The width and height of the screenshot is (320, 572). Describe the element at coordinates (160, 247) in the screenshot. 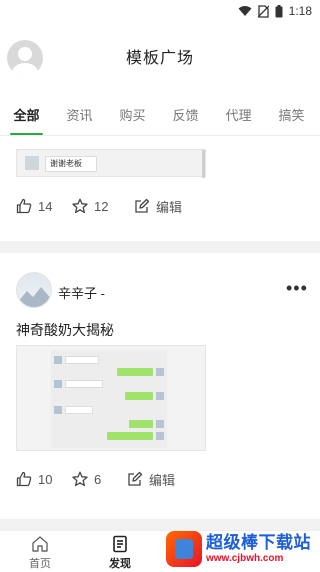

I see `post-divider` at that location.